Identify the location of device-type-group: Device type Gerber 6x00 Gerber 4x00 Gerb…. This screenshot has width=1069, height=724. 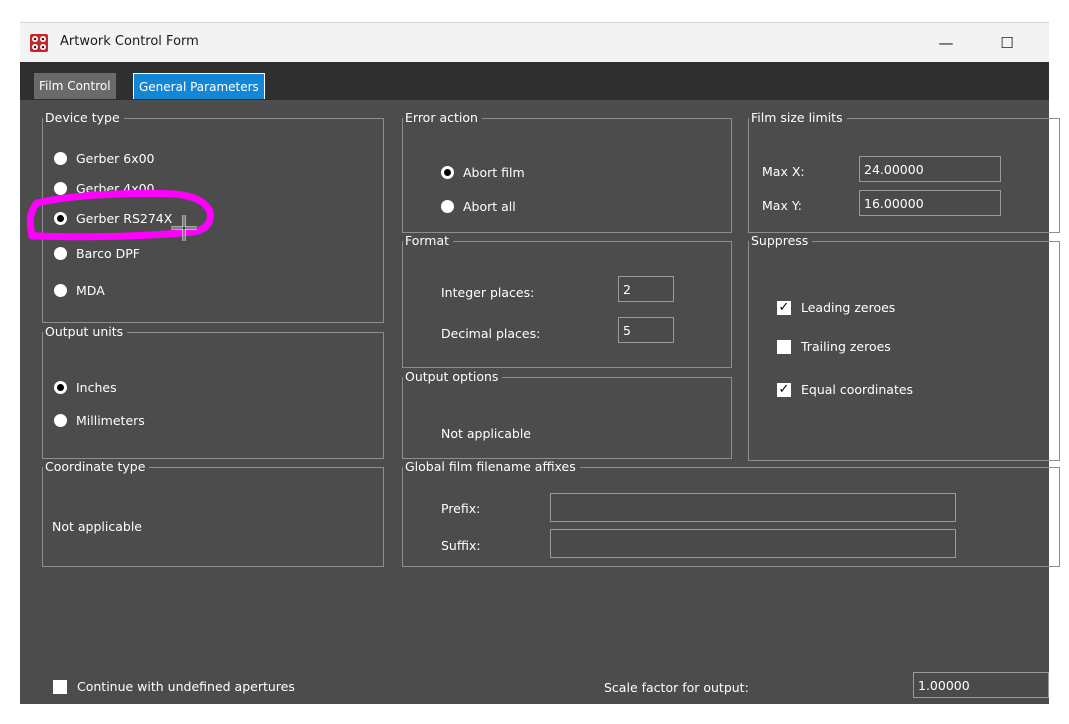
(213, 216).